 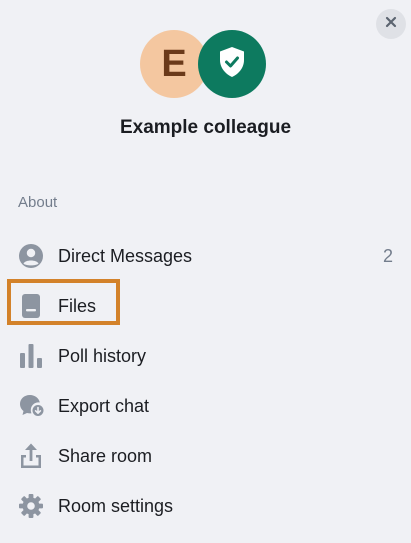 I want to click on poll-icon, so click(x=31, y=356).